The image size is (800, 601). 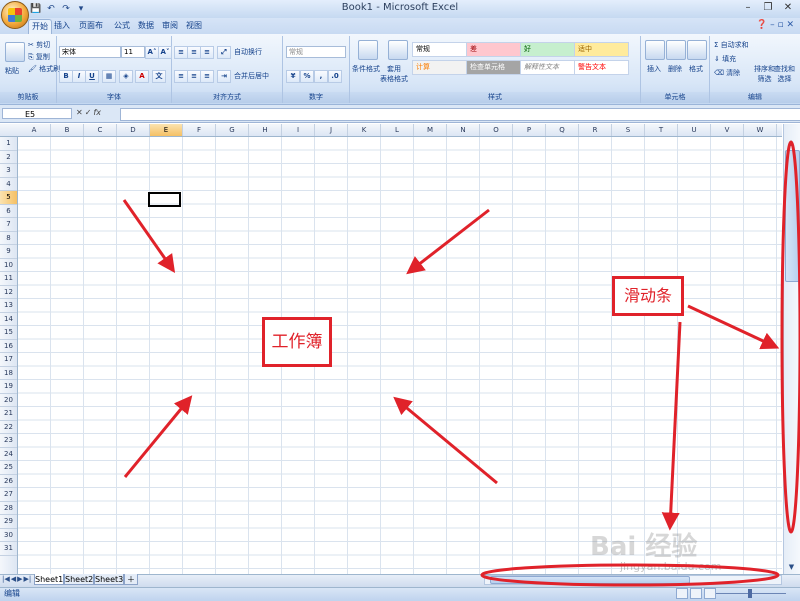 What do you see at coordinates (8, 508) in the screenshot?
I see `row-header-28: 28` at bounding box center [8, 508].